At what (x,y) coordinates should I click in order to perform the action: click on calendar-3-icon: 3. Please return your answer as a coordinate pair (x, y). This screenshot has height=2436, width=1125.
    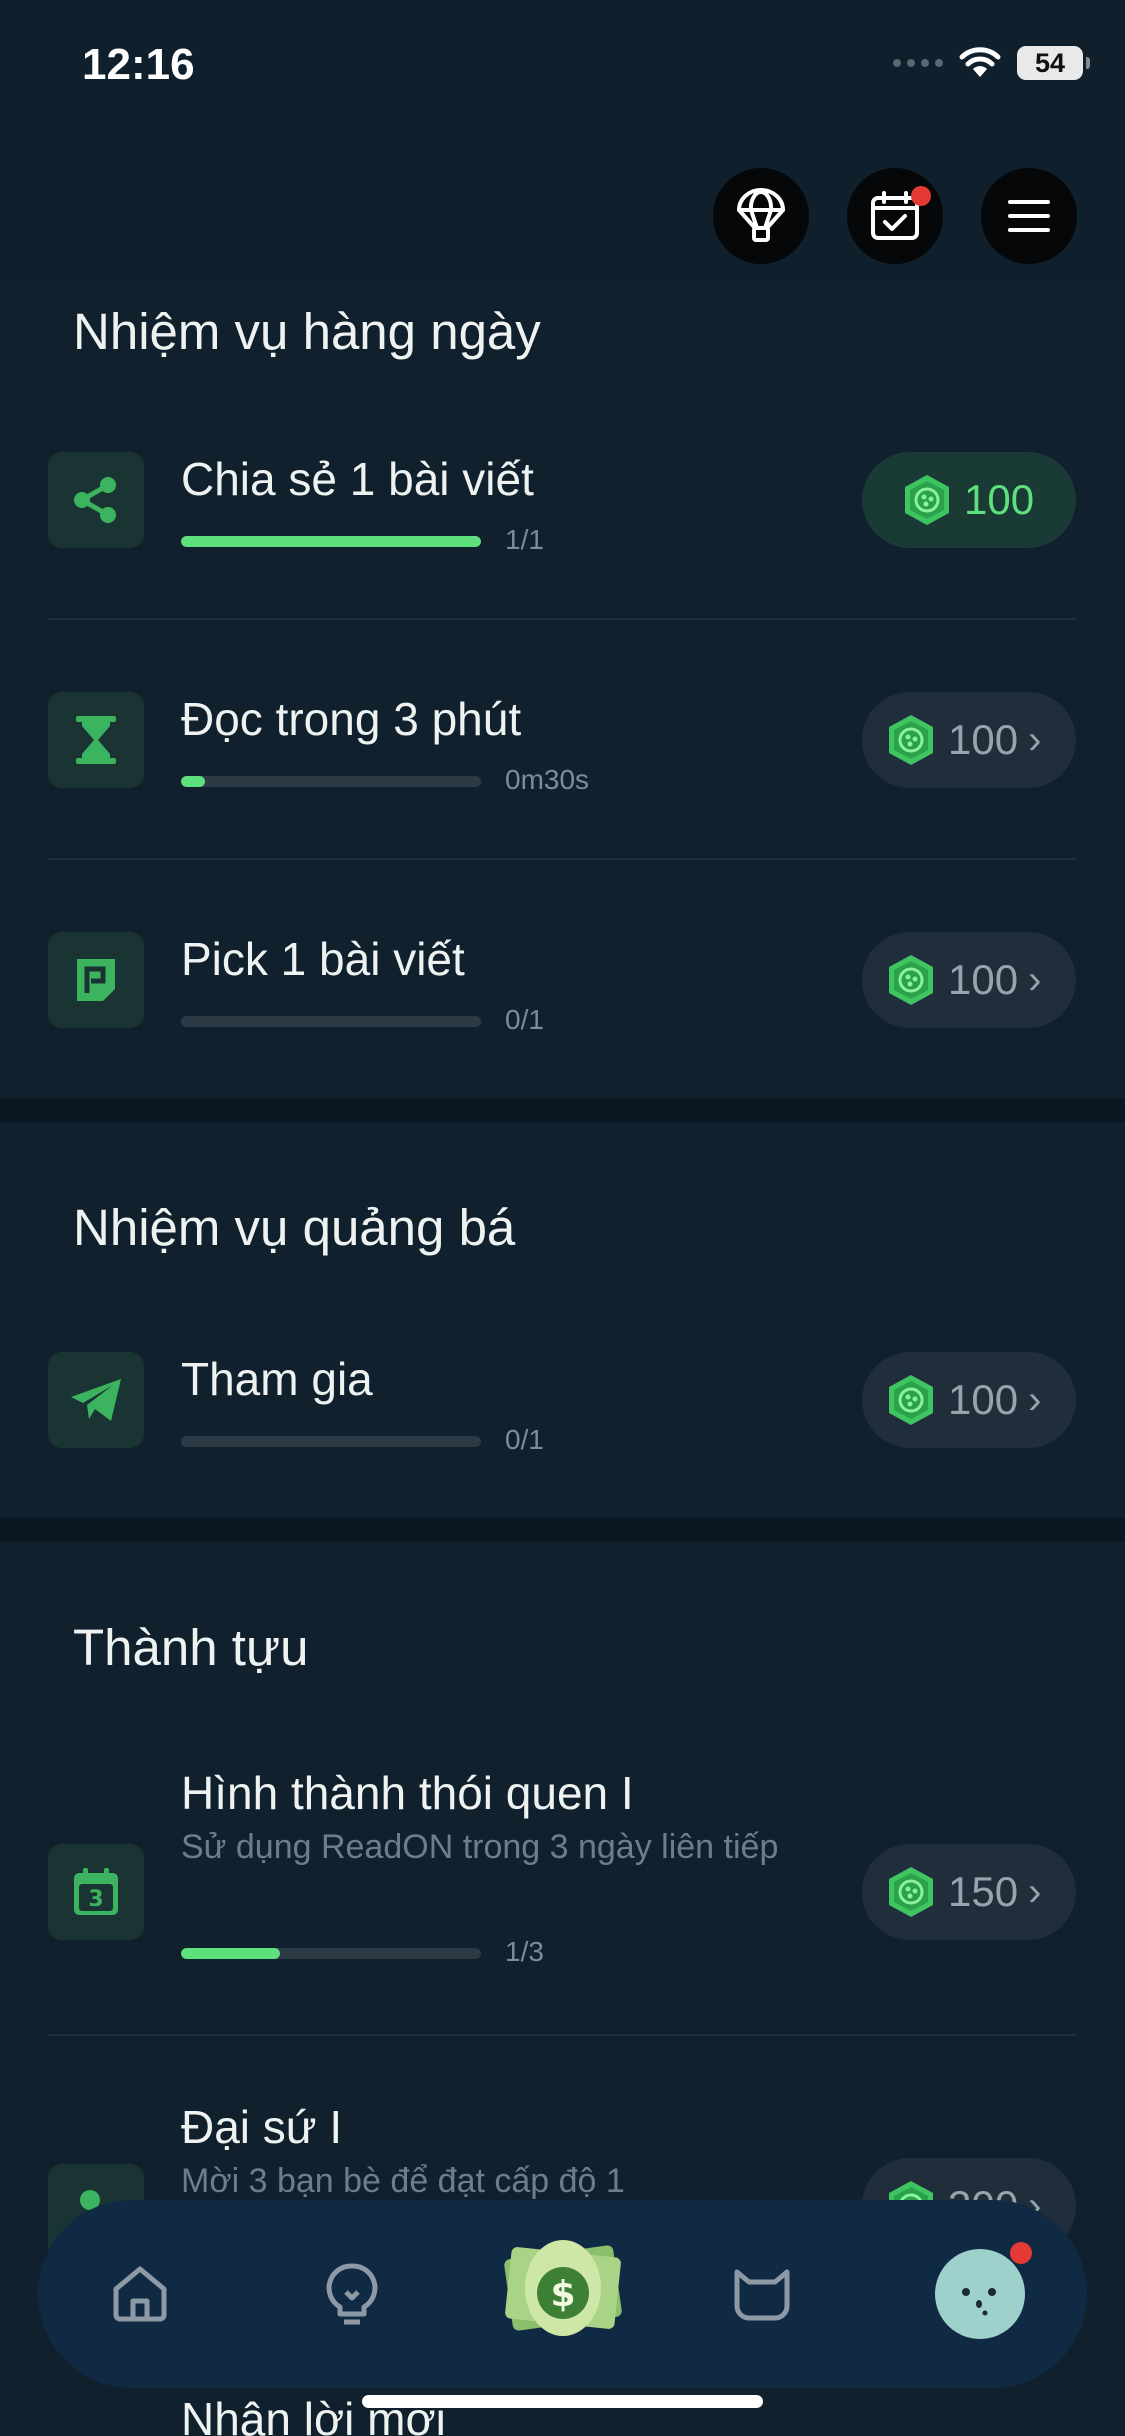
    Looking at the image, I should click on (96, 1891).